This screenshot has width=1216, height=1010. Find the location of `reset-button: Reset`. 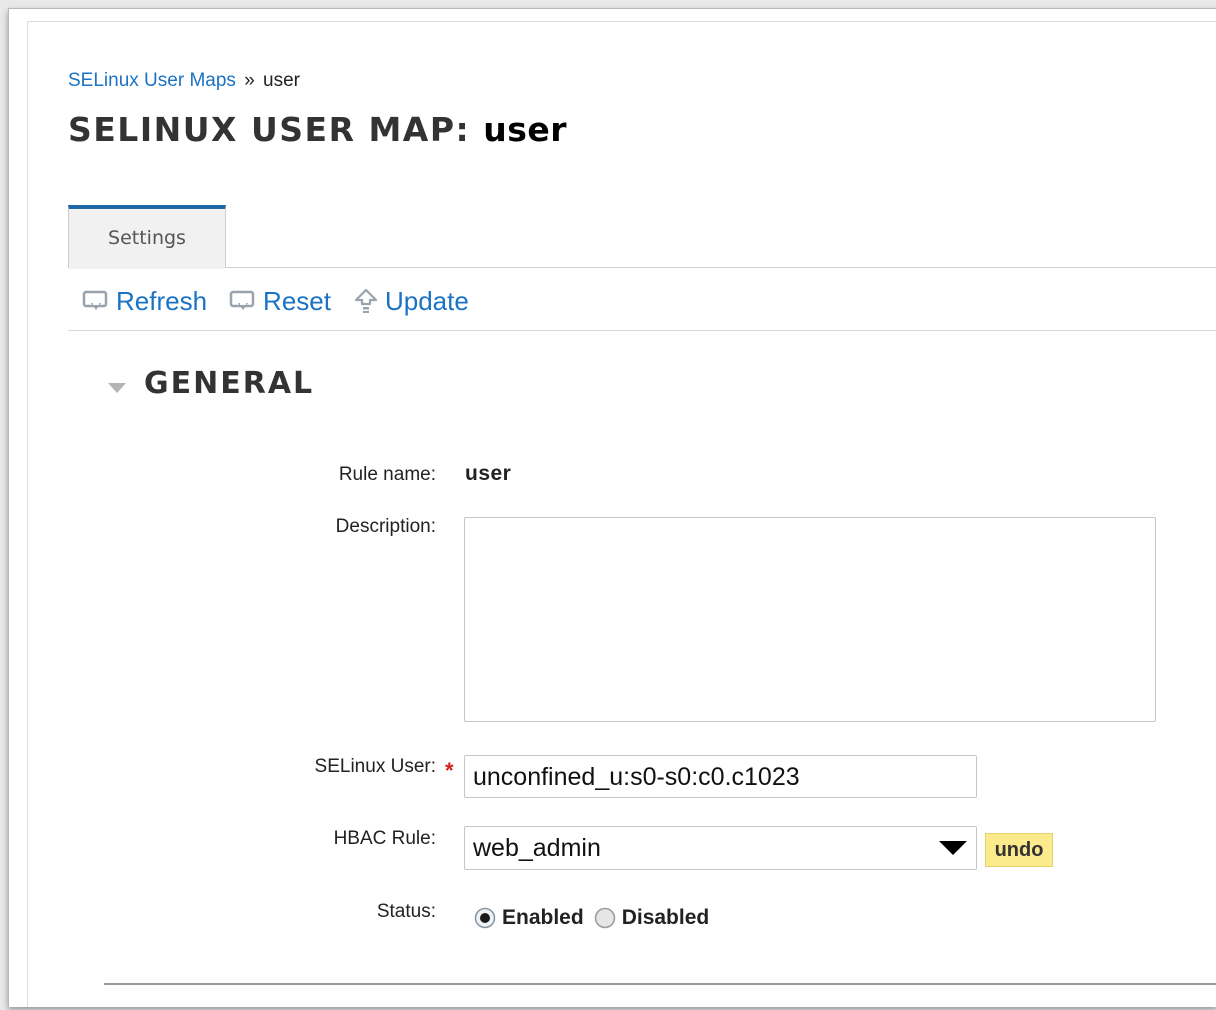

reset-button: Reset is located at coordinates (280, 301).